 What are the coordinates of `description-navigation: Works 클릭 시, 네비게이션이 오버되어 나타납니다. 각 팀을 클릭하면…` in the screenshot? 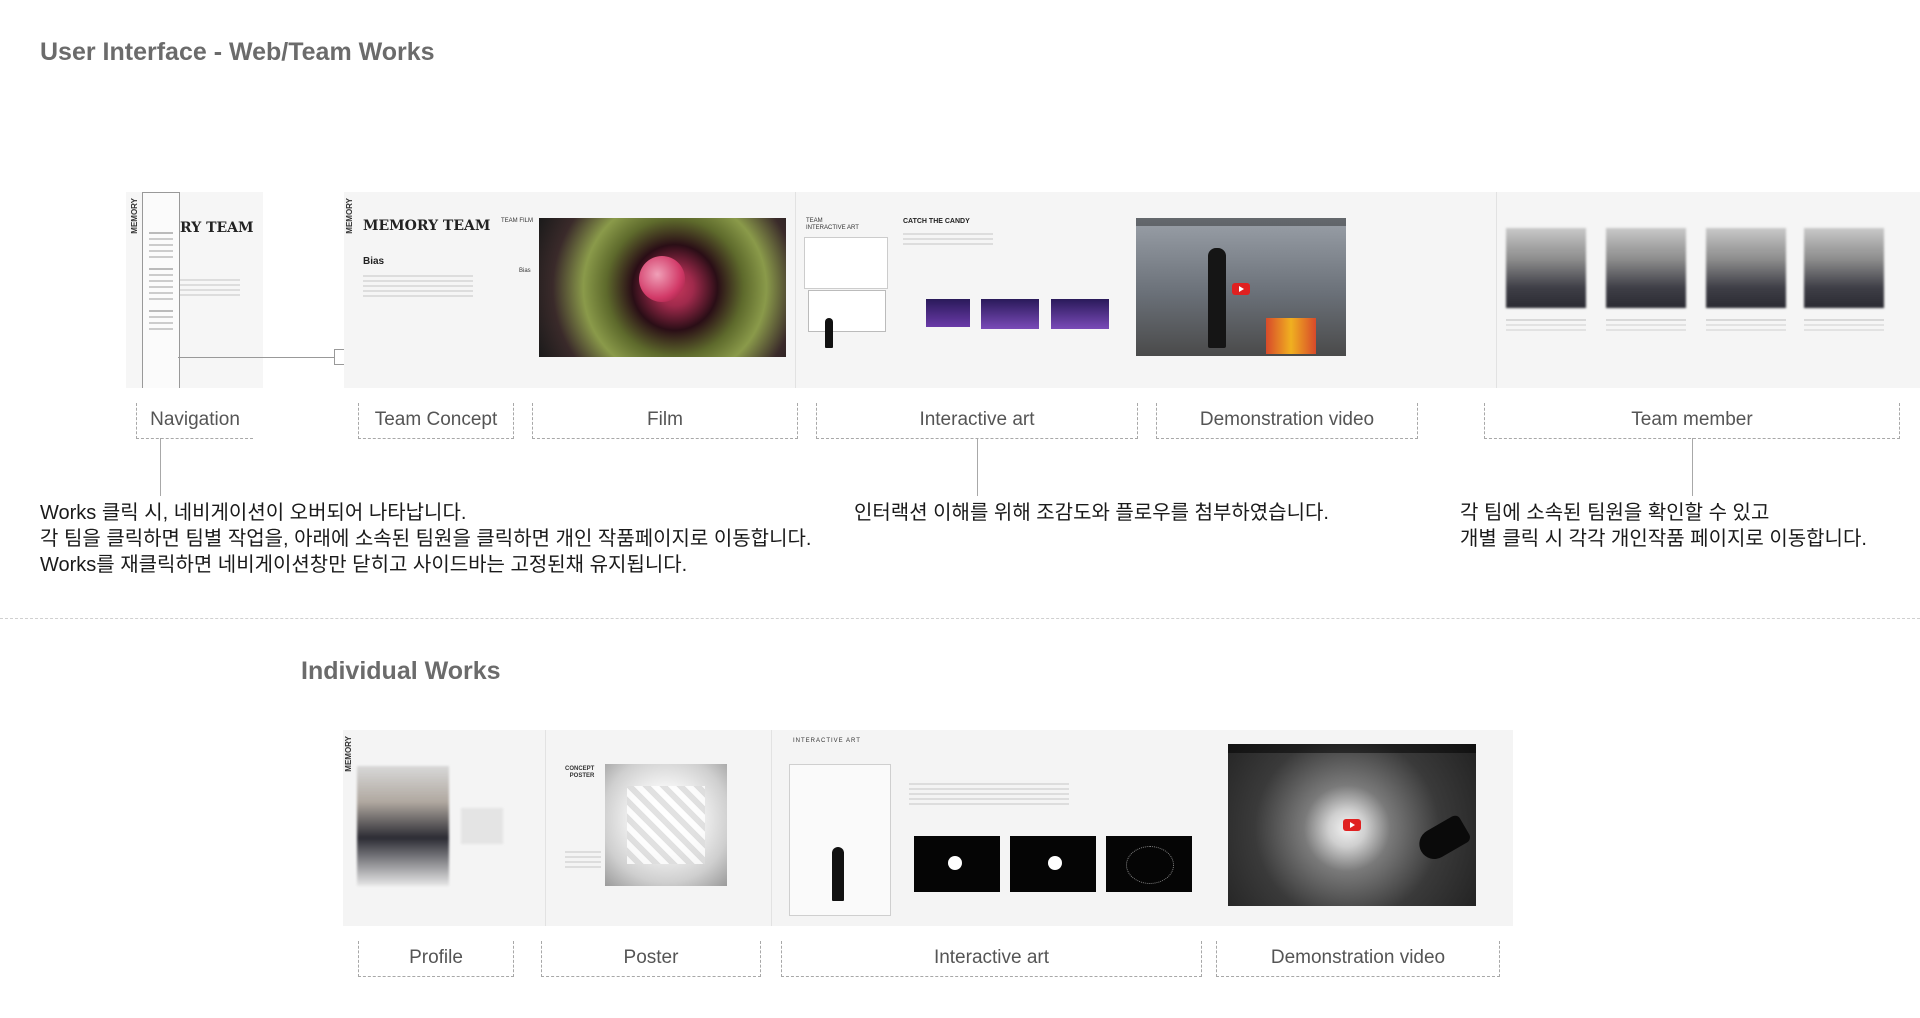 It's located at (426, 539).